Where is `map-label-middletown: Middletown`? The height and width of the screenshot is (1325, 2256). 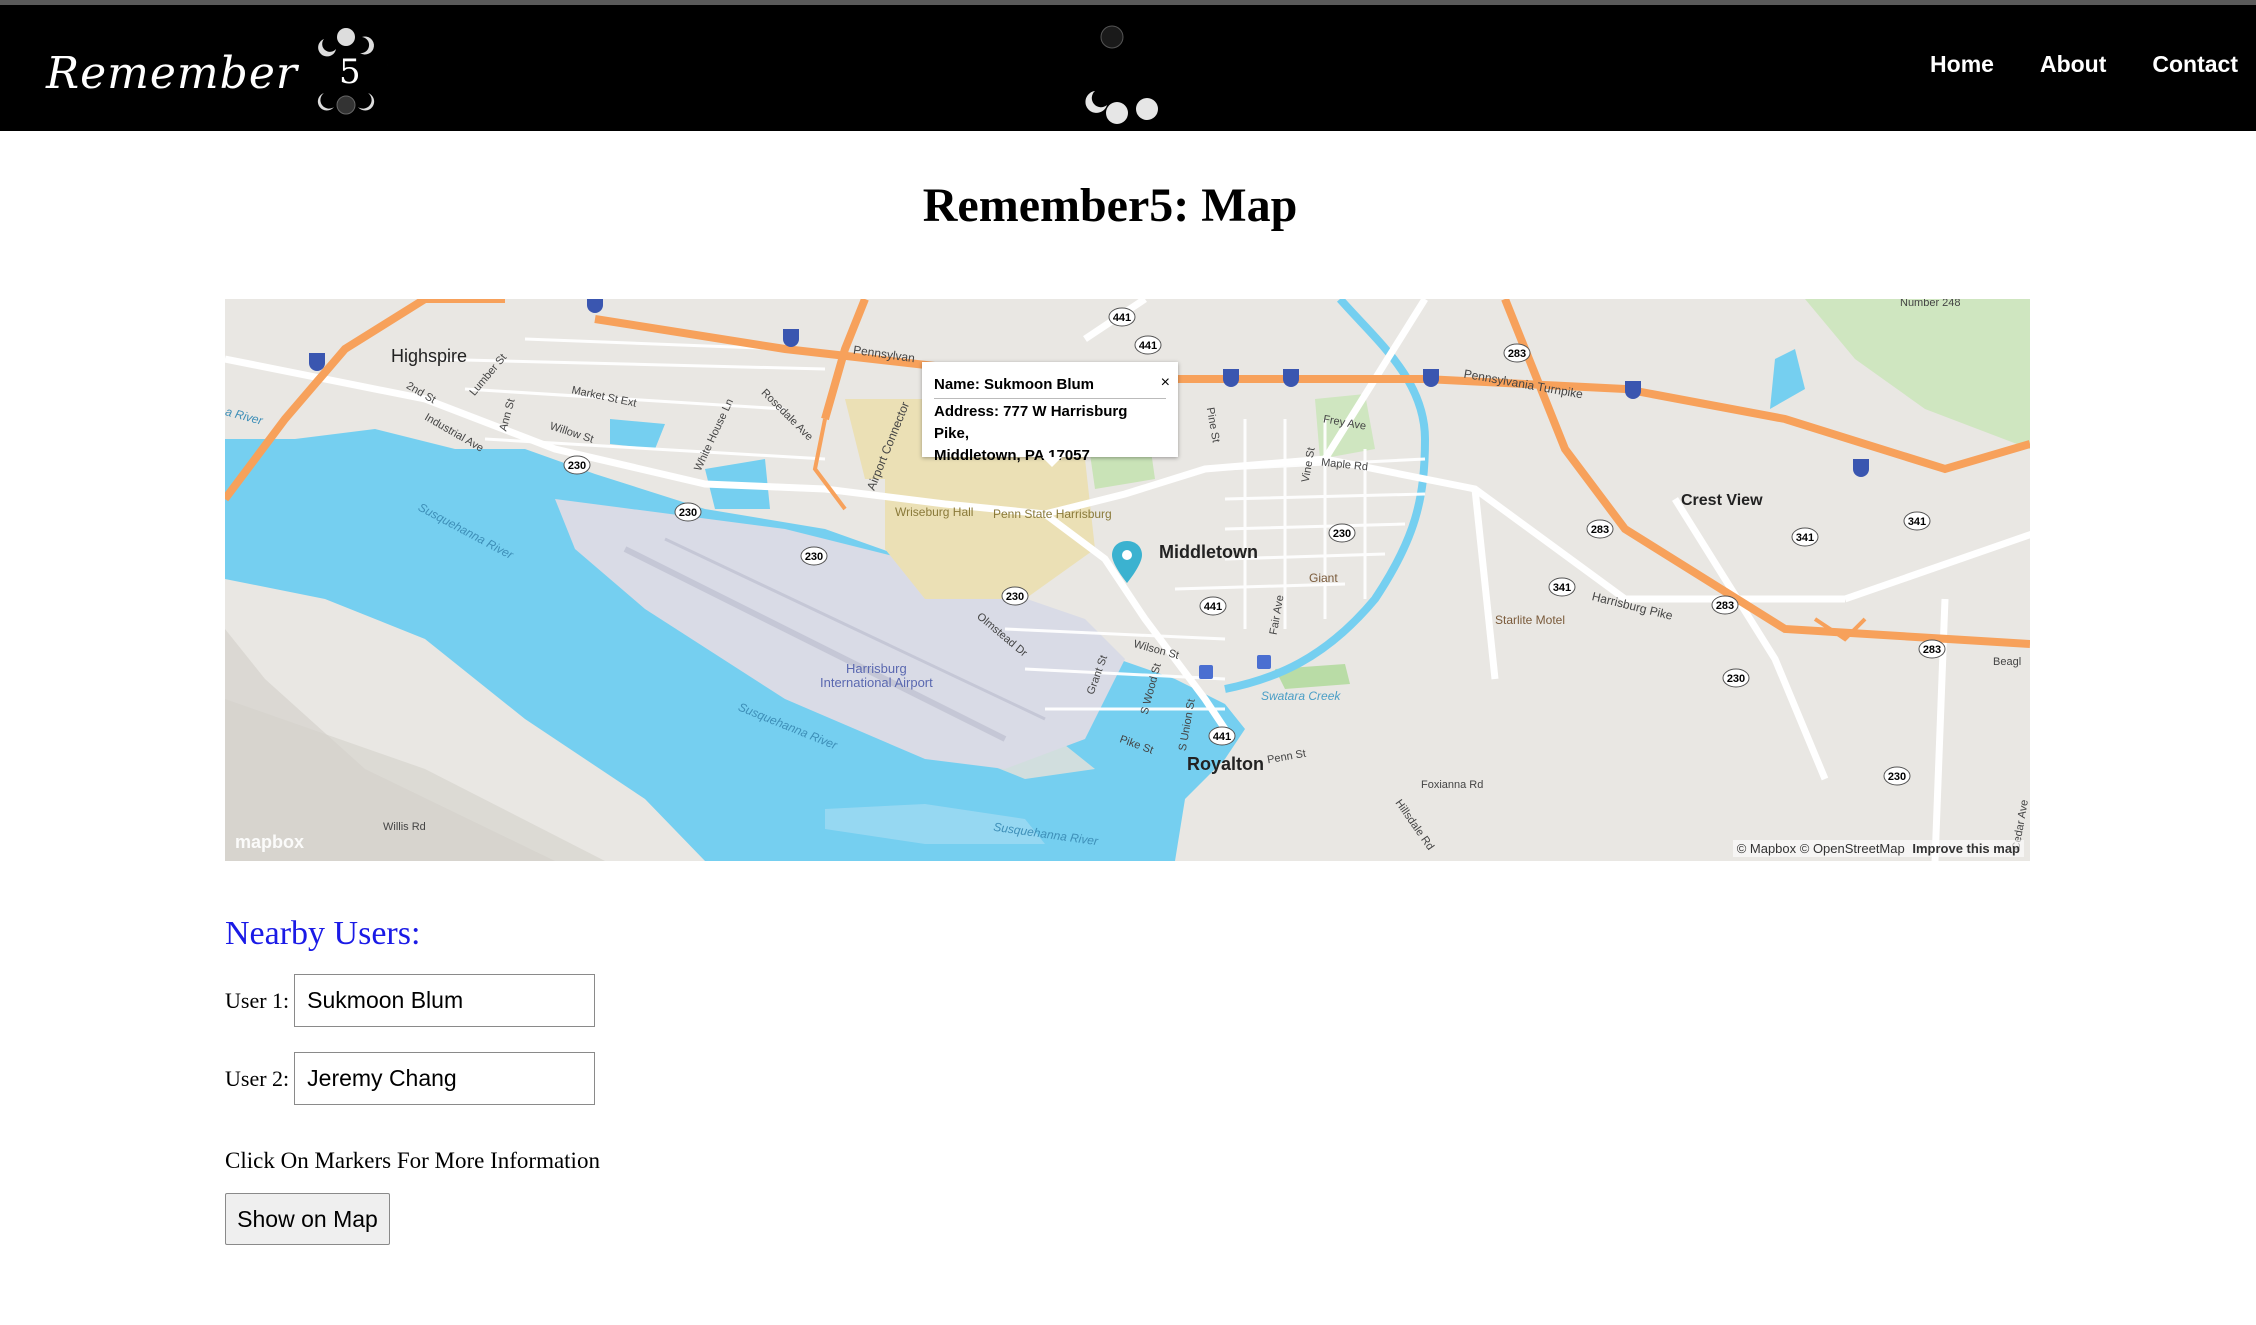
map-label-middletown: Middletown is located at coordinates (1208, 552).